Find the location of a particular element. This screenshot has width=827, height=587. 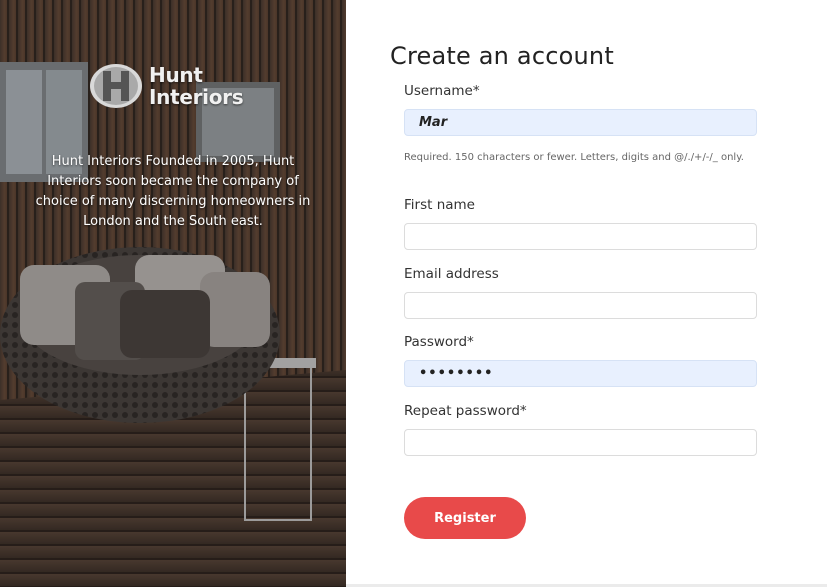

page-title: Create an account is located at coordinates (502, 56).